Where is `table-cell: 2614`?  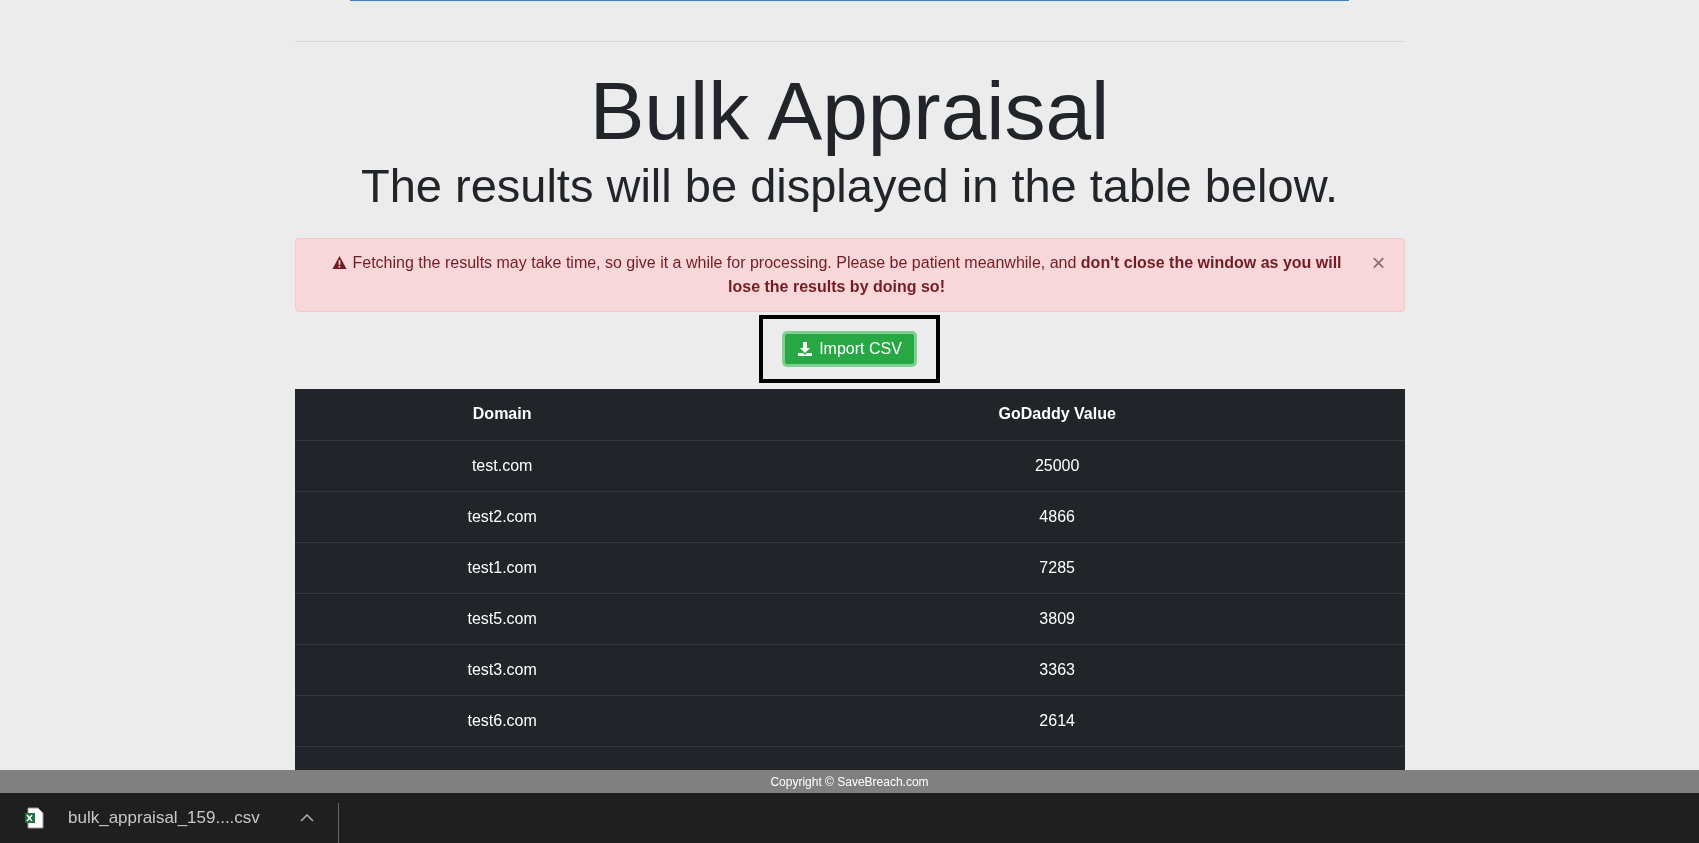
table-cell: 2614 is located at coordinates (1057, 721).